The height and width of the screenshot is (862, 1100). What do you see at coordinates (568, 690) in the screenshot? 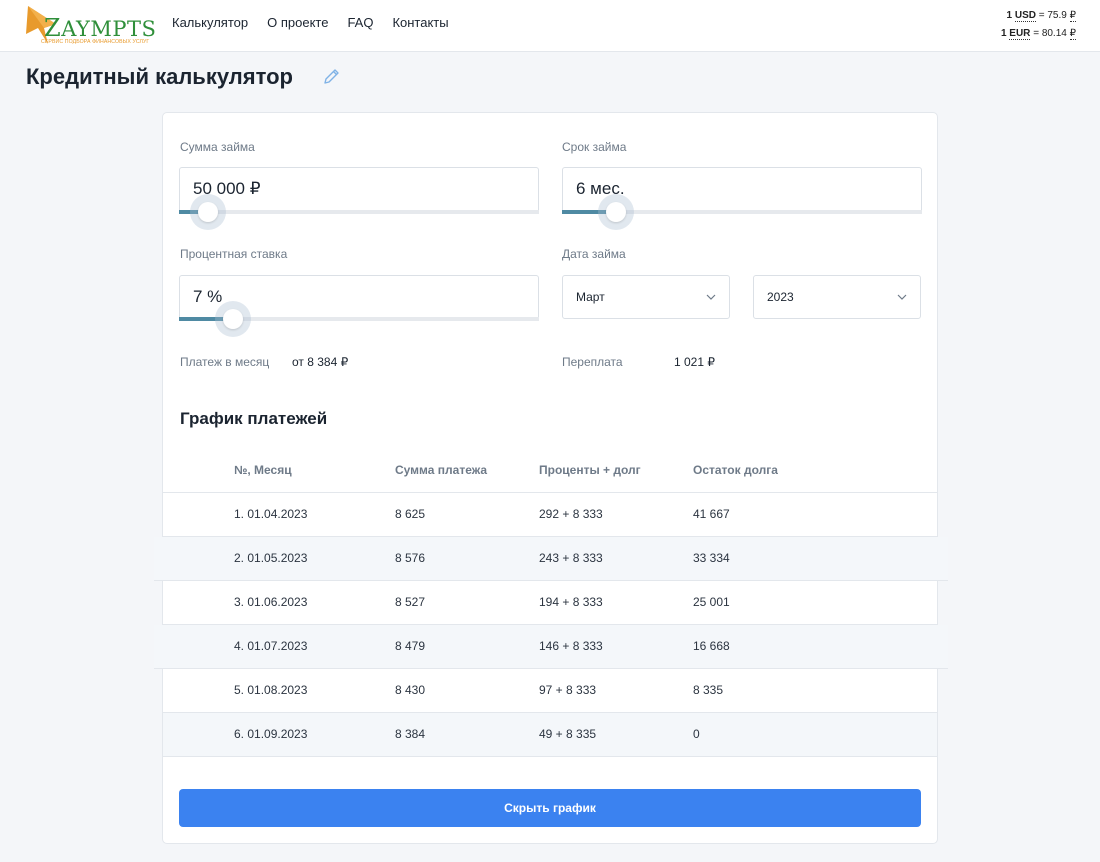
I see `cell-interest: 97 + 8 333` at bounding box center [568, 690].